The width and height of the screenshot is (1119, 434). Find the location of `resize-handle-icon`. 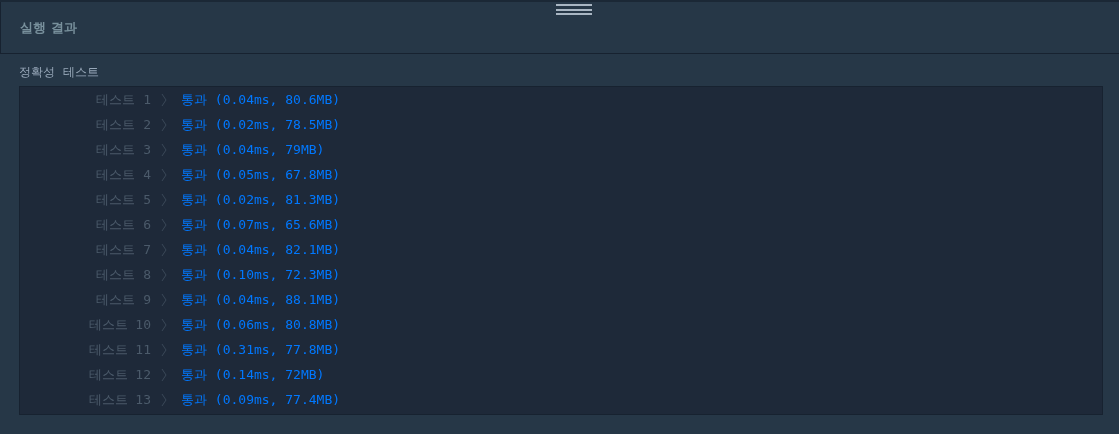

resize-handle-icon is located at coordinates (574, 9).